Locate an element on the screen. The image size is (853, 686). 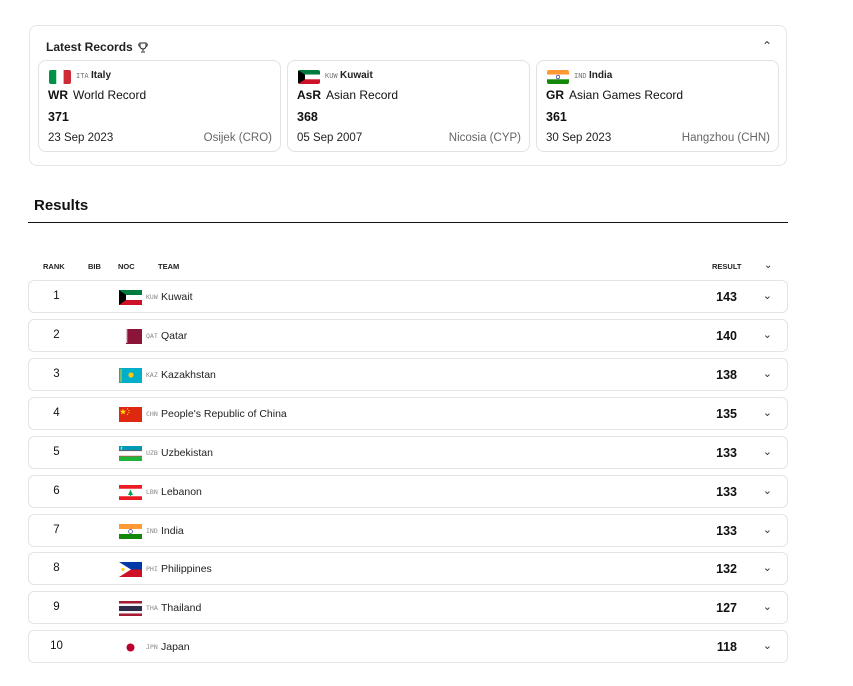
row-team: Thailand is located at coordinates (181, 608).